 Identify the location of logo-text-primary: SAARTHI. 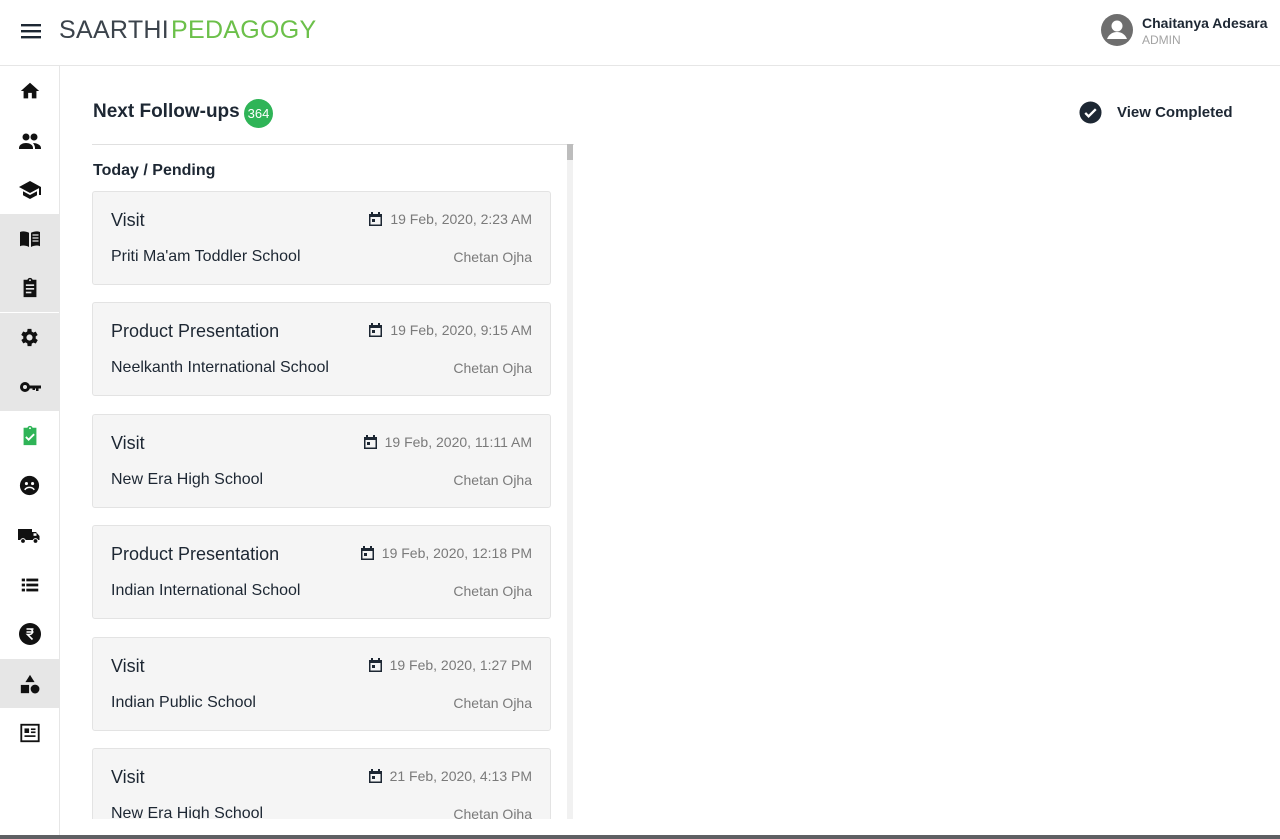
(114, 30).